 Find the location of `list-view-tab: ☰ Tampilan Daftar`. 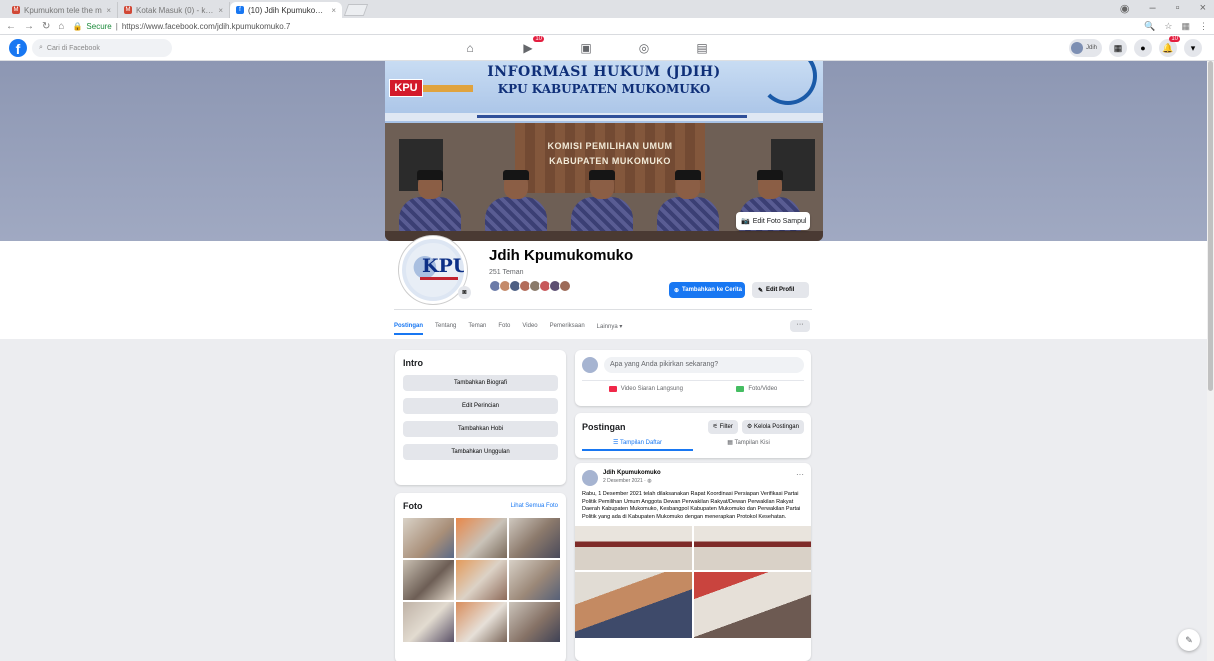

list-view-tab: ☰ Tampilan Daftar is located at coordinates (637, 445).